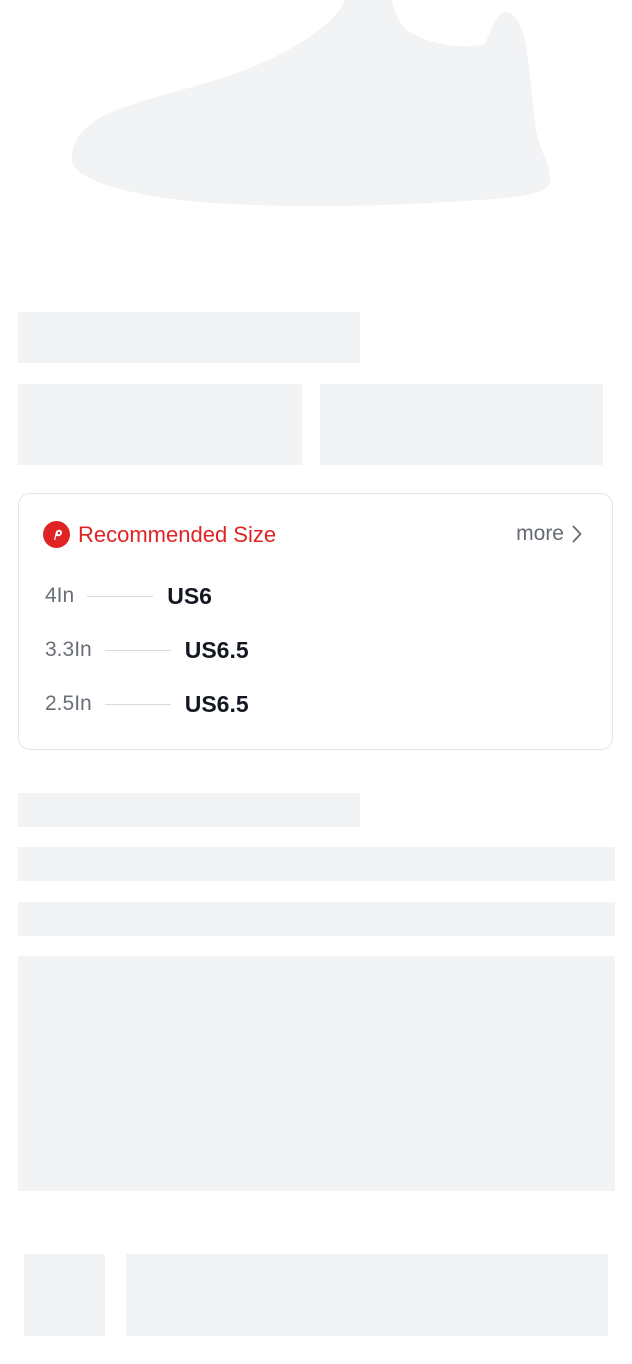 This screenshot has height=1364, width=632. Describe the element at coordinates (461, 424) in the screenshot. I see `option-skeleton-right` at that location.